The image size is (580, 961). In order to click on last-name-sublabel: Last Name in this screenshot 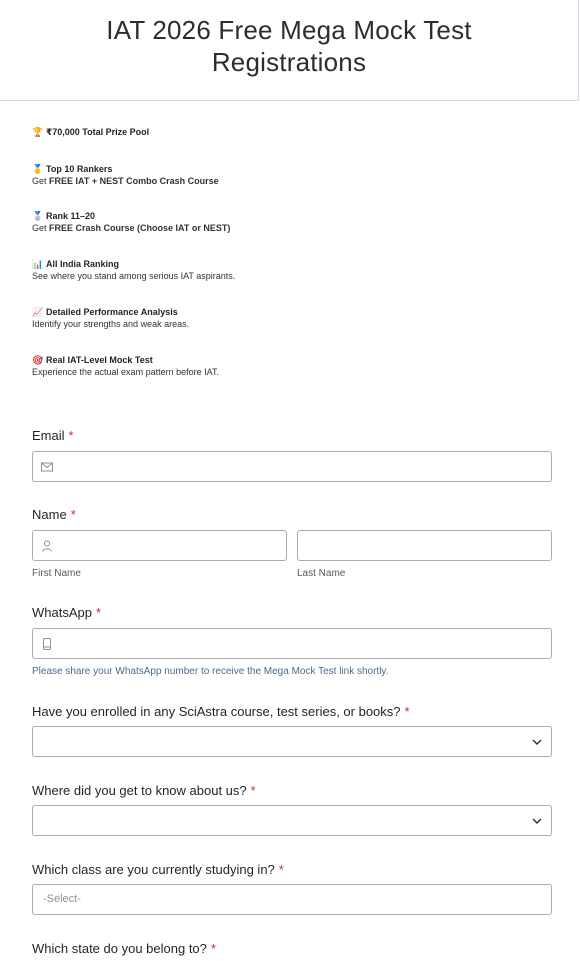, I will do `click(321, 573)`.